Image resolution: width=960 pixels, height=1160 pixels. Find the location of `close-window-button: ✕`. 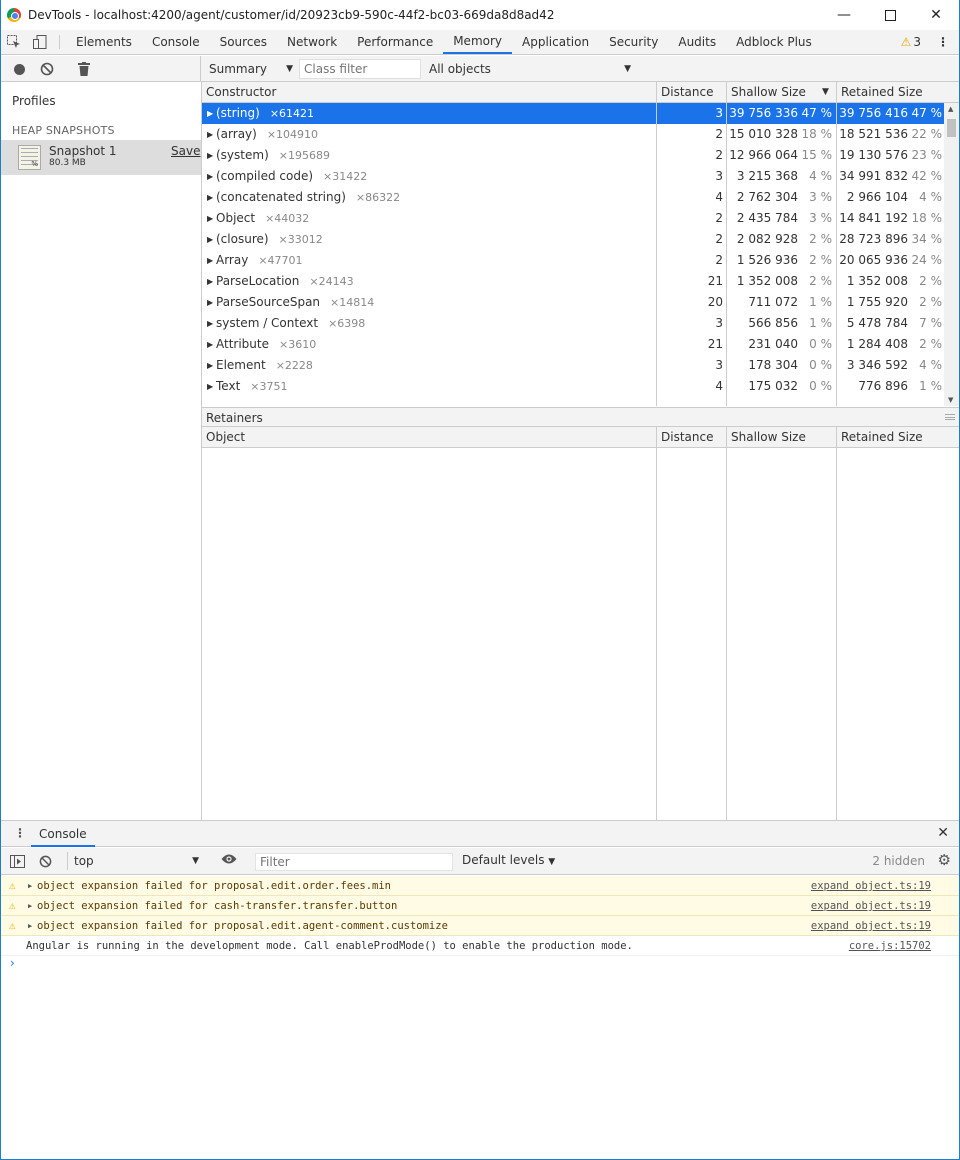

close-window-button: ✕ is located at coordinates (936, 15).